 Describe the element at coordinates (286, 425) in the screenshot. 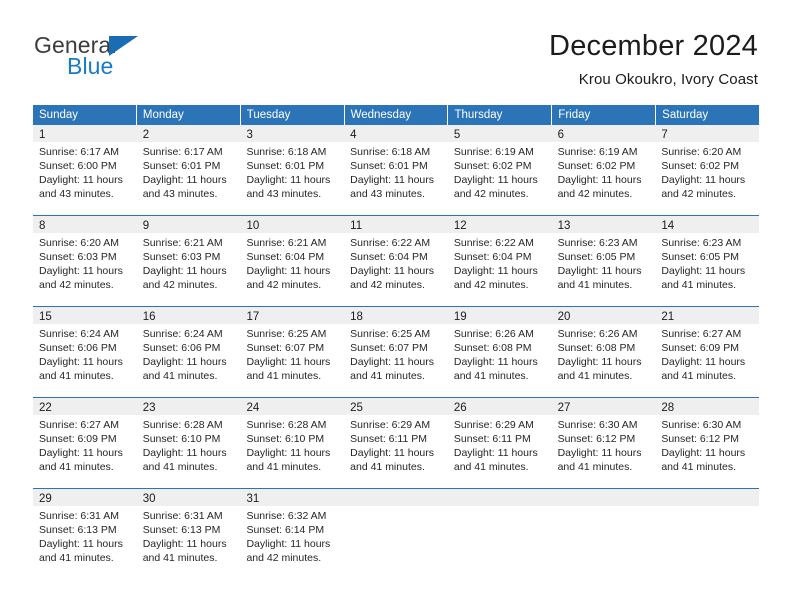

I see `sunrise-text: Sunrise: 6:28 AM` at that location.